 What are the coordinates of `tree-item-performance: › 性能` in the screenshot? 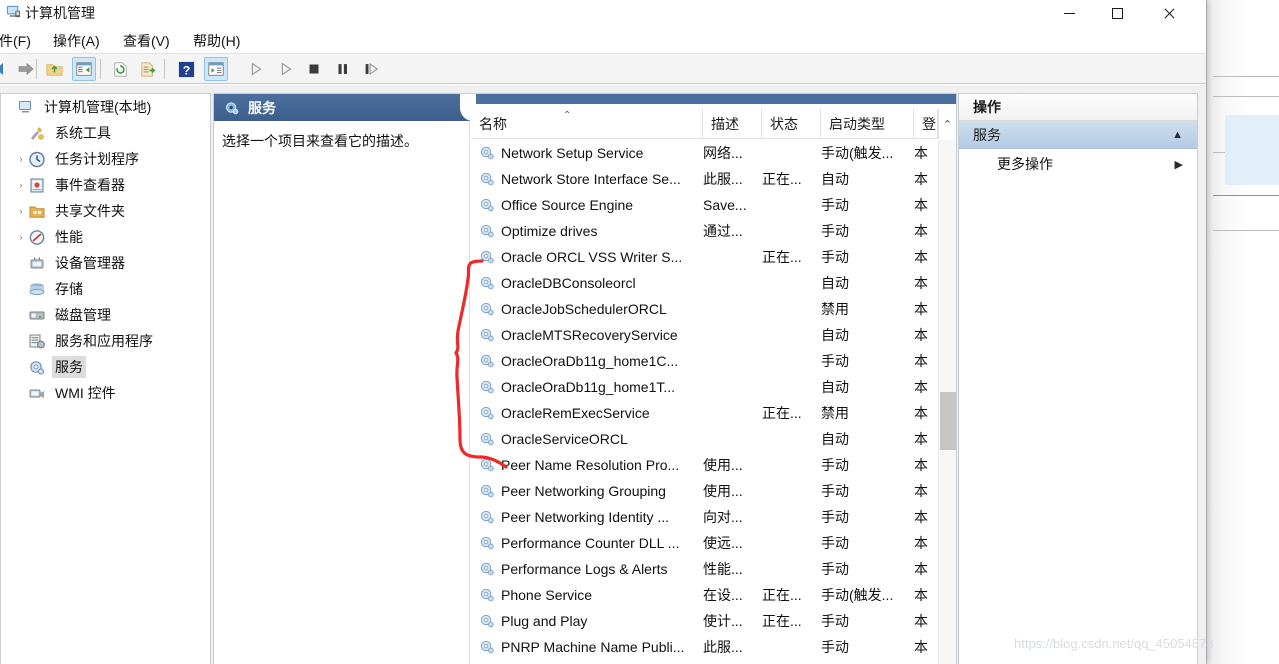 It's located at (105, 237).